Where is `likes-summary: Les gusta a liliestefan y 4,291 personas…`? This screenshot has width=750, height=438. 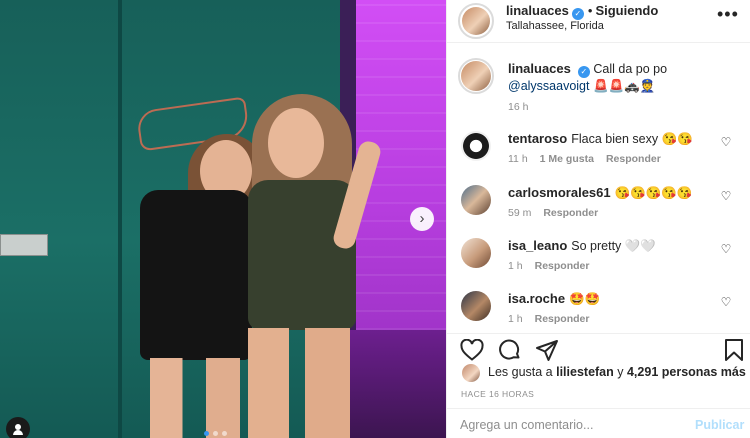 likes-summary: Les gusta a liliestefan y 4,291 personas… is located at coordinates (598, 373).